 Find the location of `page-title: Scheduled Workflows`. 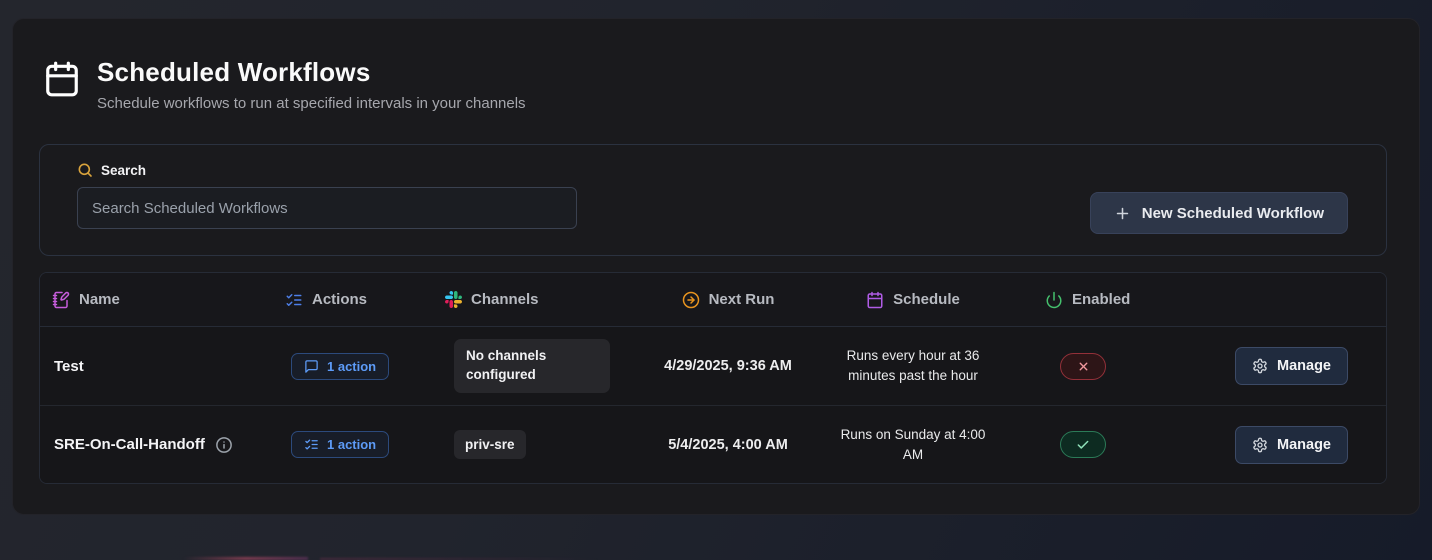

page-title: Scheduled Workflows is located at coordinates (234, 72).